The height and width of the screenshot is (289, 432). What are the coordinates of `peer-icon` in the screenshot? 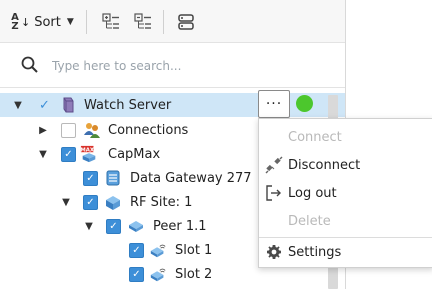 It's located at (136, 226).